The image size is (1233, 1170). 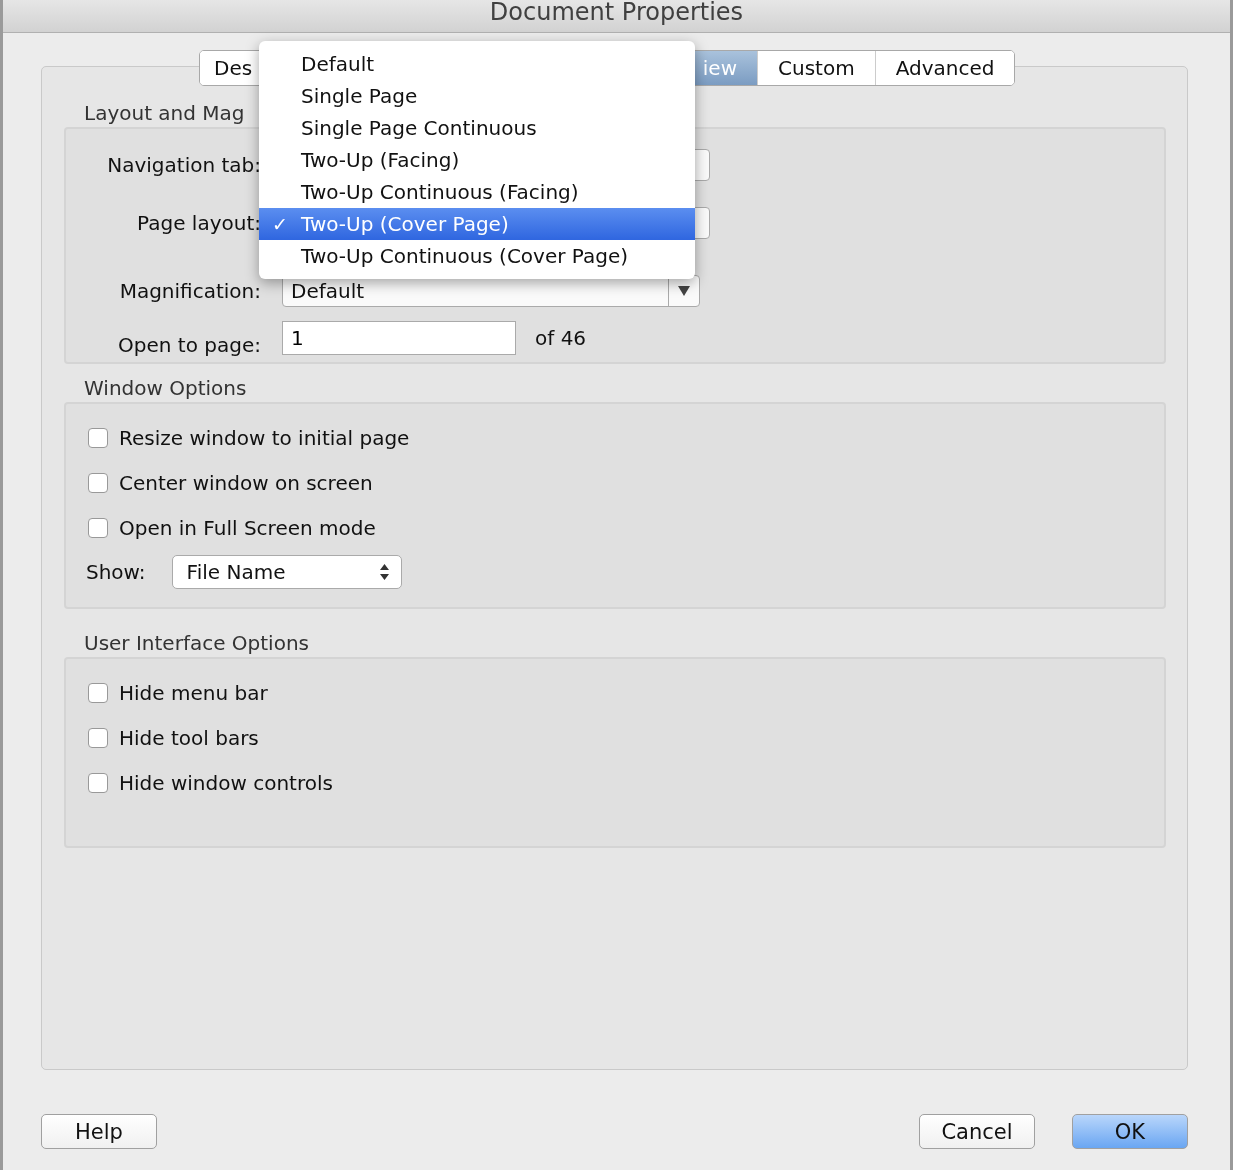 What do you see at coordinates (247, 528) in the screenshot?
I see `checkbox-label: Open in Full Screen mode` at bounding box center [247, 528].